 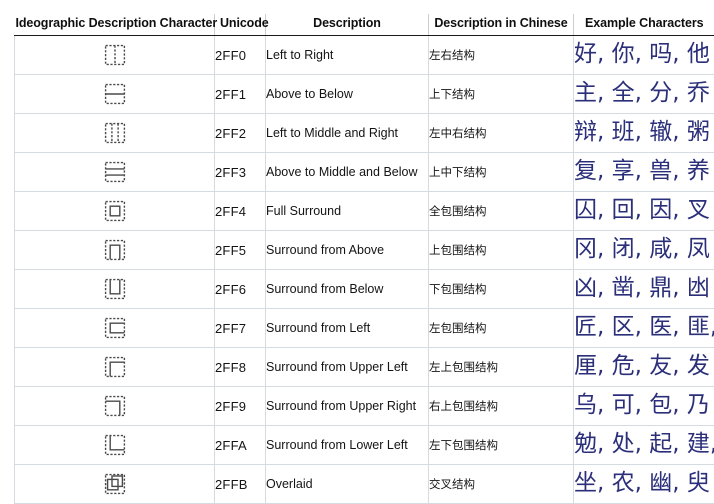 I want to click on cell-example-characters: 乌, 可, 包, 乃, so click(x=644, y=406).